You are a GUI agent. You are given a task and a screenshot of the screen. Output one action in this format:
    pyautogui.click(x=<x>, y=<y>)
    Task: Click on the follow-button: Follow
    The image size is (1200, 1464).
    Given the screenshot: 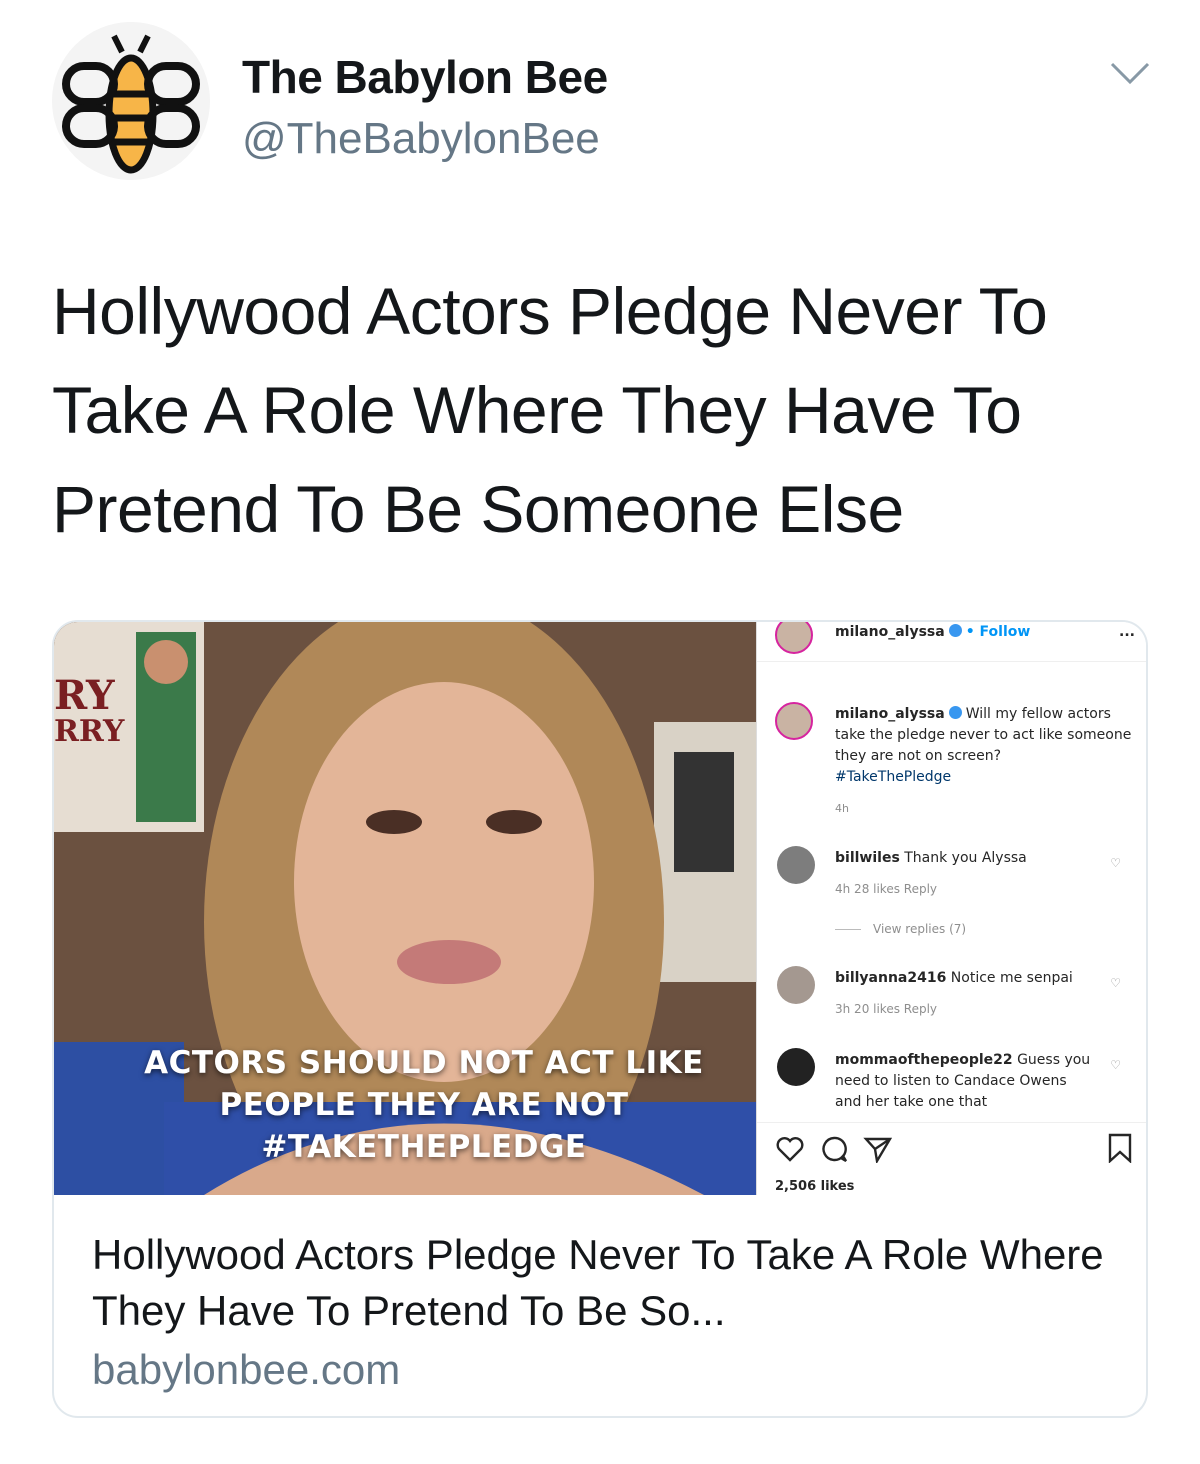 What is the action you would take?
    pyautogui.click(x=1005, y=632)
    